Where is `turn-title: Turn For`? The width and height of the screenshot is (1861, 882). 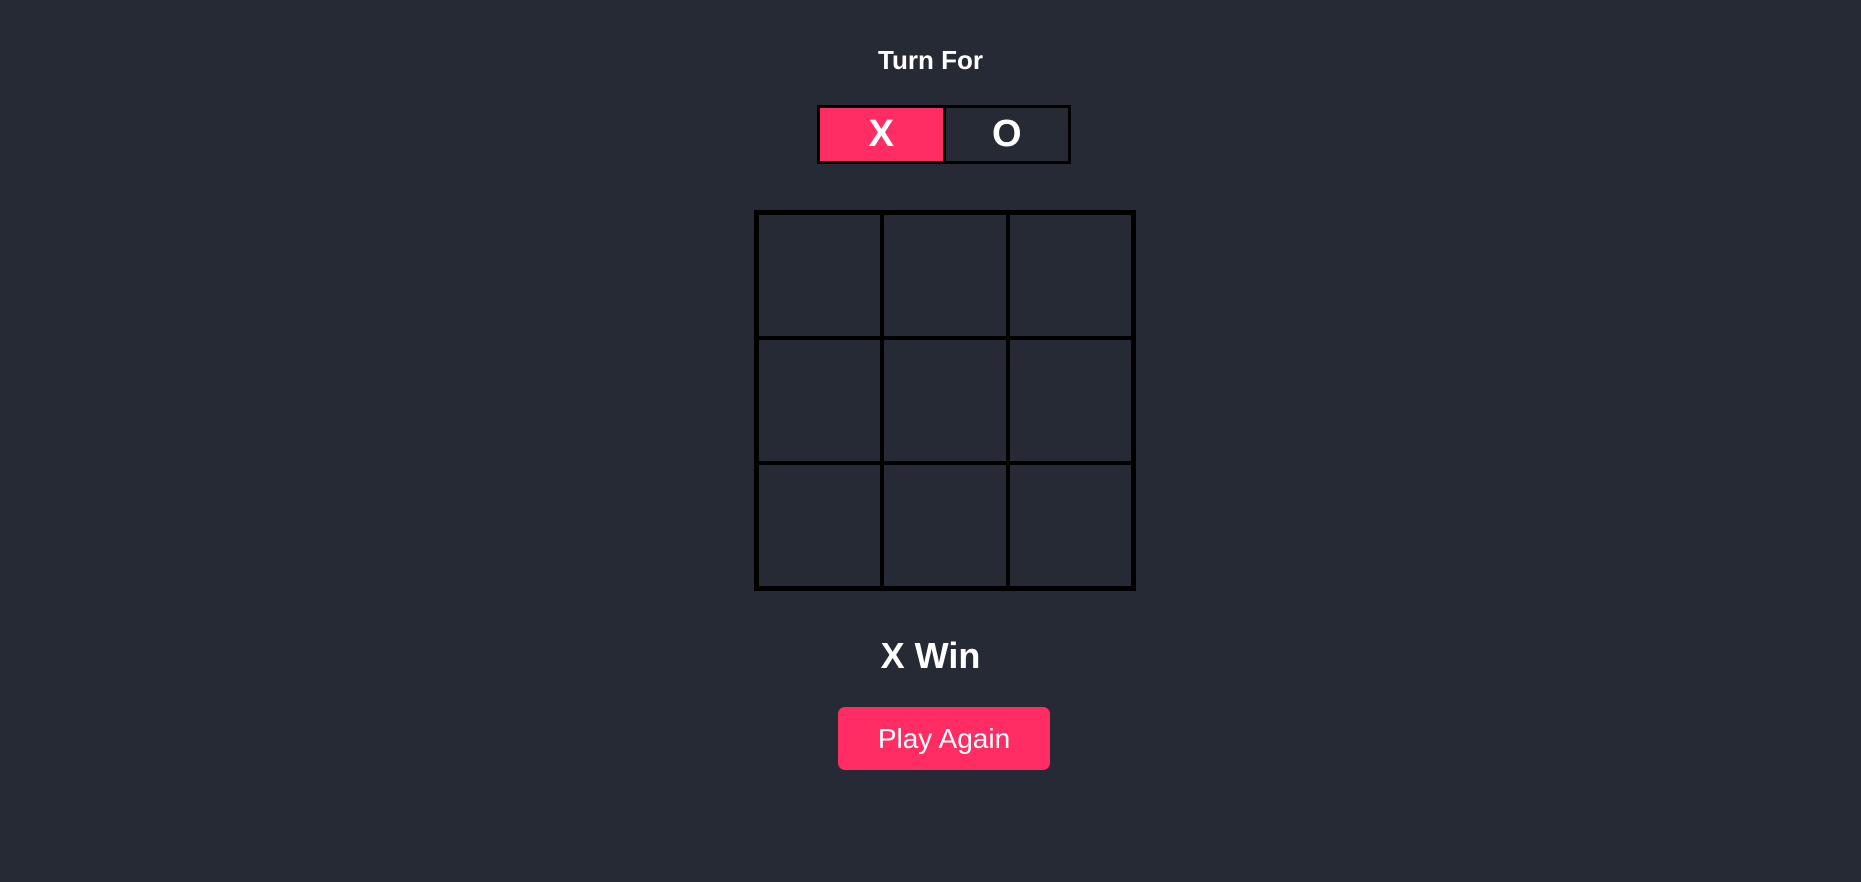 turn-title: Turn For is located at coordinates (930, 60).